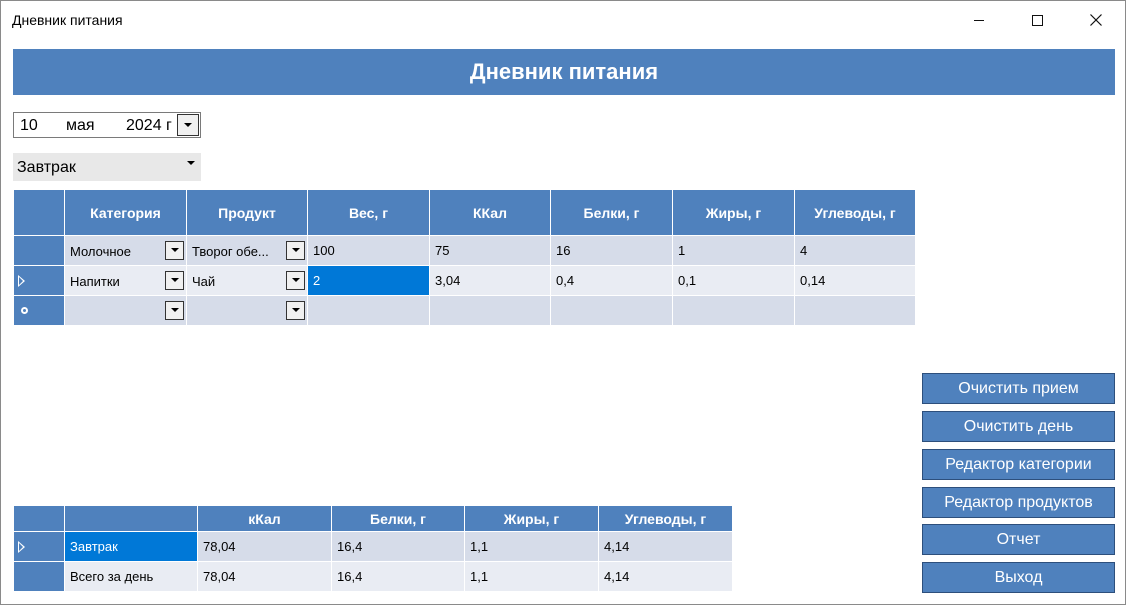 Image resolution: width=1126 pixels, height=605 pixels. What do you see at coordinates (125, 280) in the screenshot?
I see `category-cell: Напитки` at bounding box center [125, 280].